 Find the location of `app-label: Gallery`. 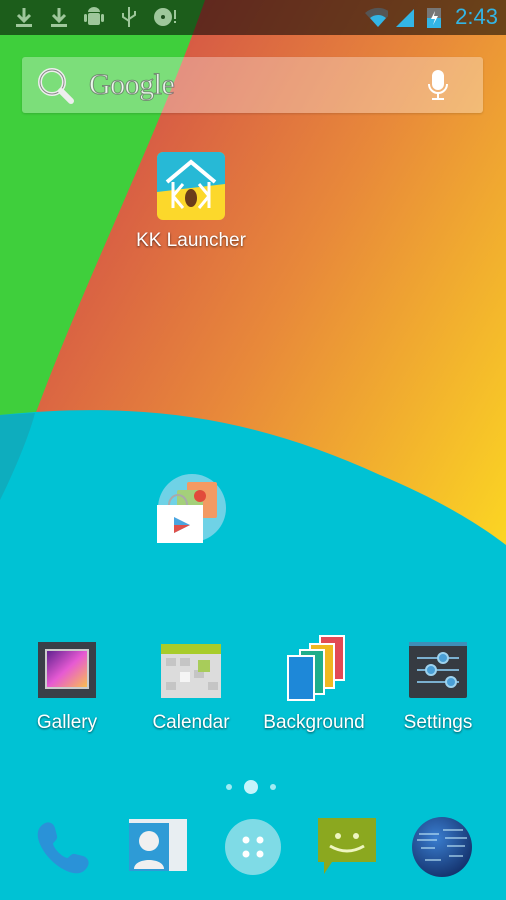

app-label: Gallery is located at coordinates (67, 722).